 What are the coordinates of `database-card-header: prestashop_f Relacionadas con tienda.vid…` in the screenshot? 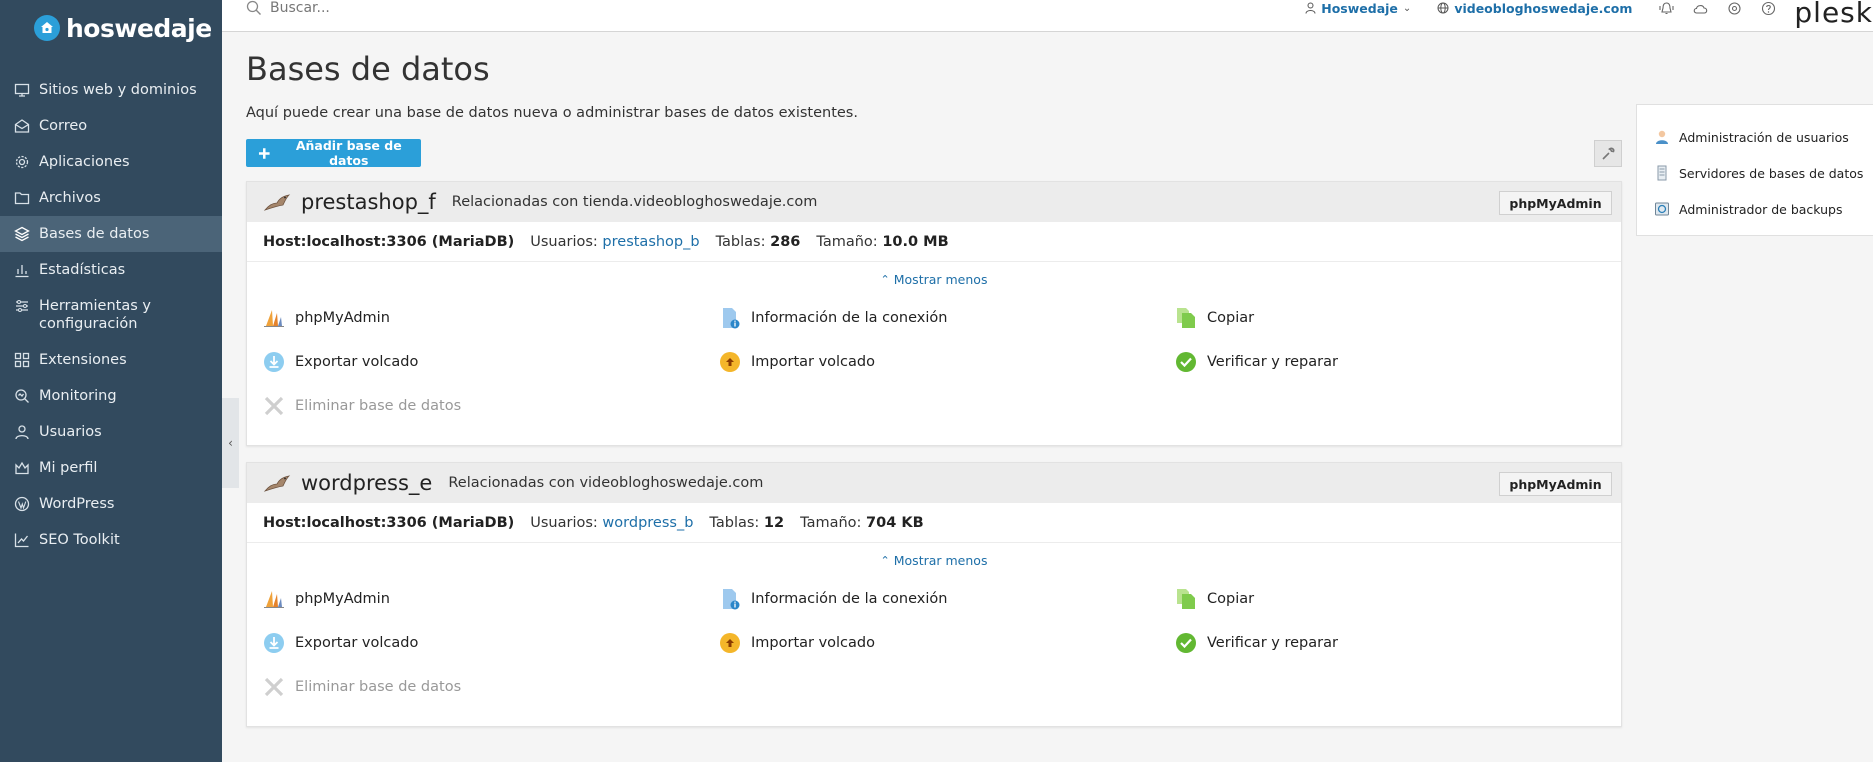 It's located at (934, 202).